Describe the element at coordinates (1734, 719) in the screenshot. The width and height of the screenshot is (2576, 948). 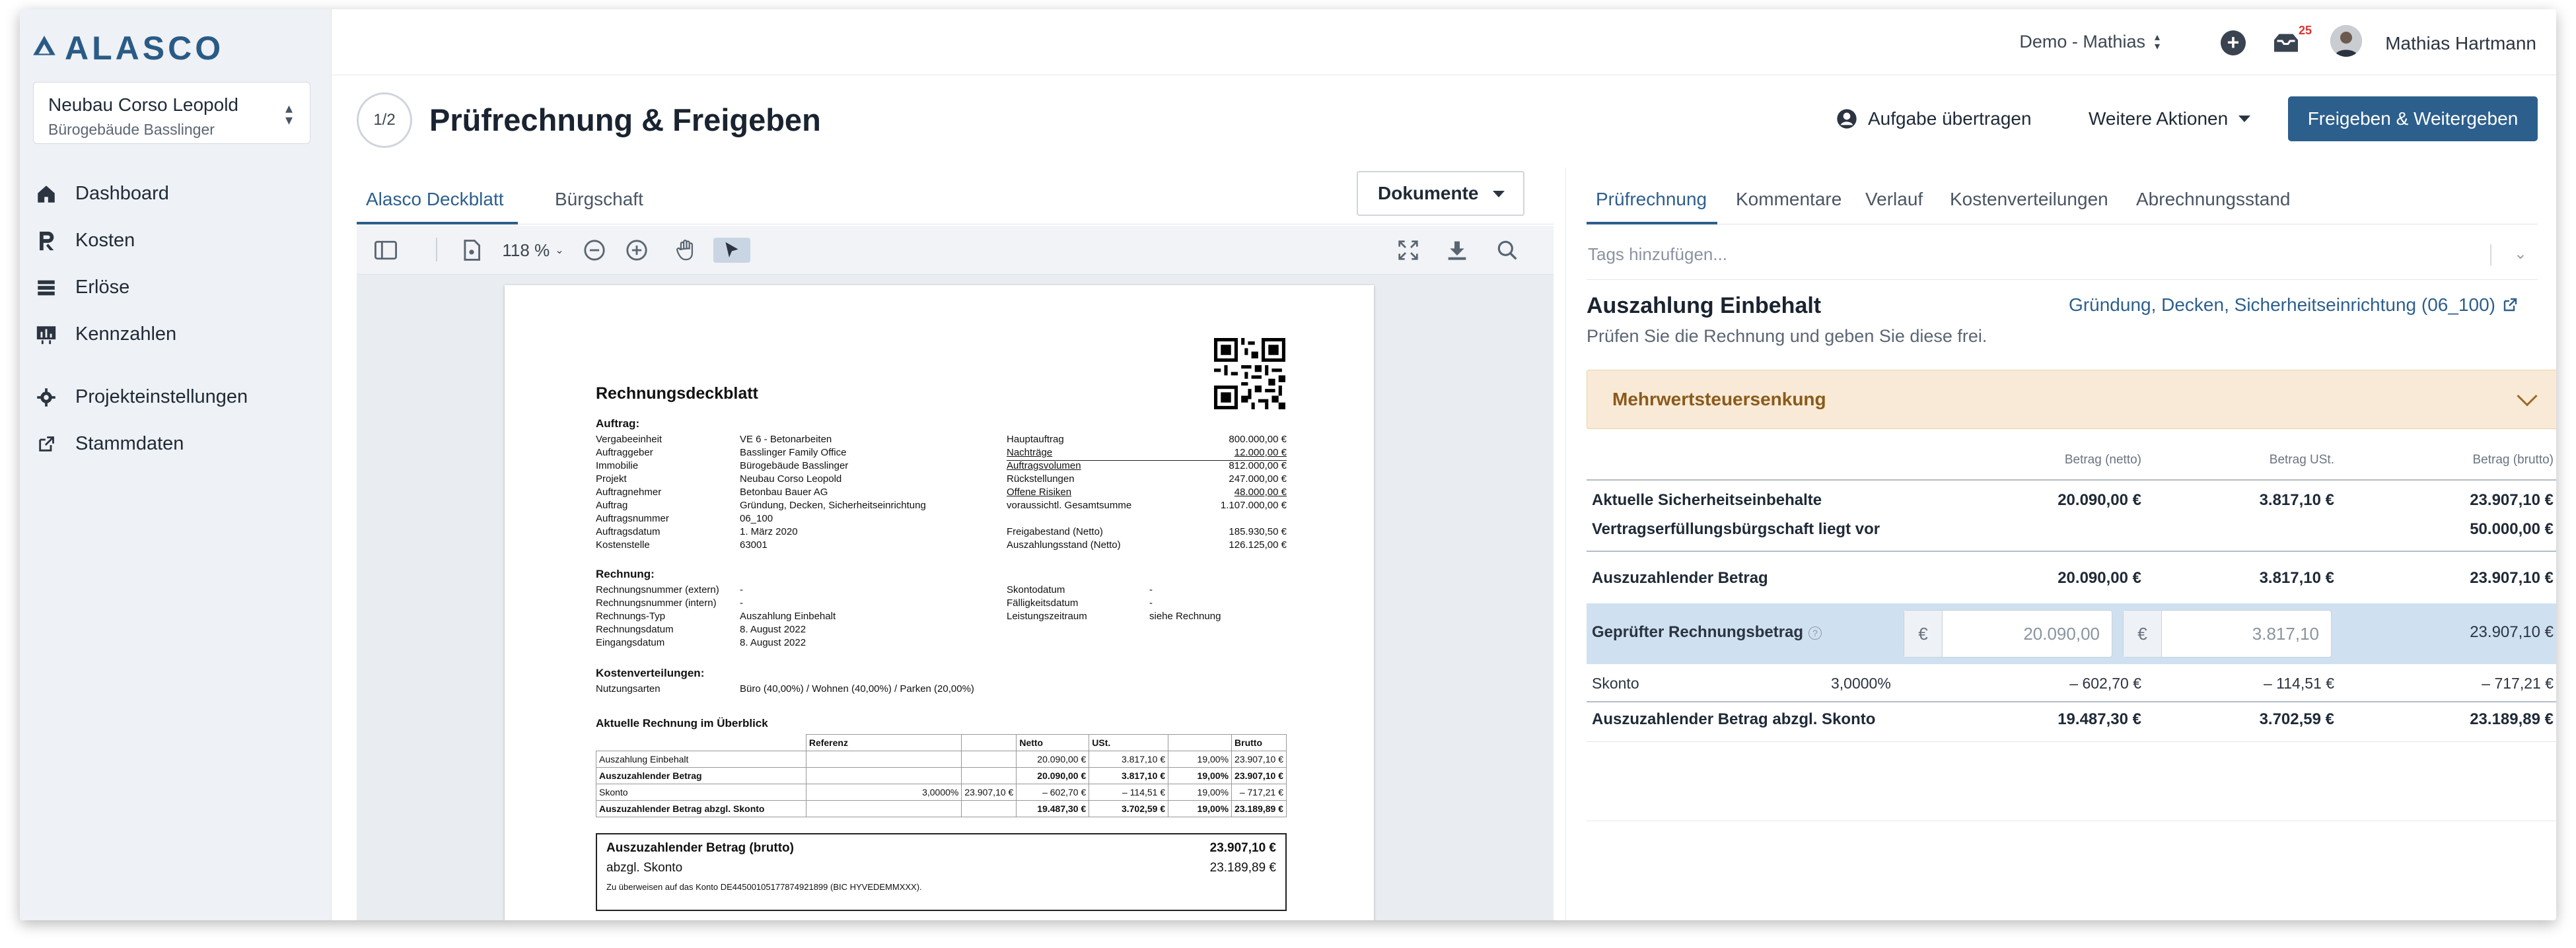
I see `row-label: Auszuzahlender Betrag abzgl. Skonto` at that location.